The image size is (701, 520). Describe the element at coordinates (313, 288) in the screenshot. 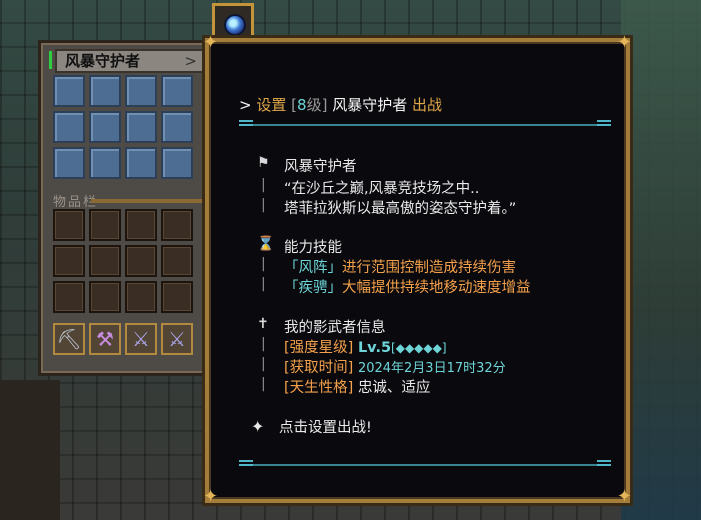

I see `skill-2-name: 「疾骋」` at that location.